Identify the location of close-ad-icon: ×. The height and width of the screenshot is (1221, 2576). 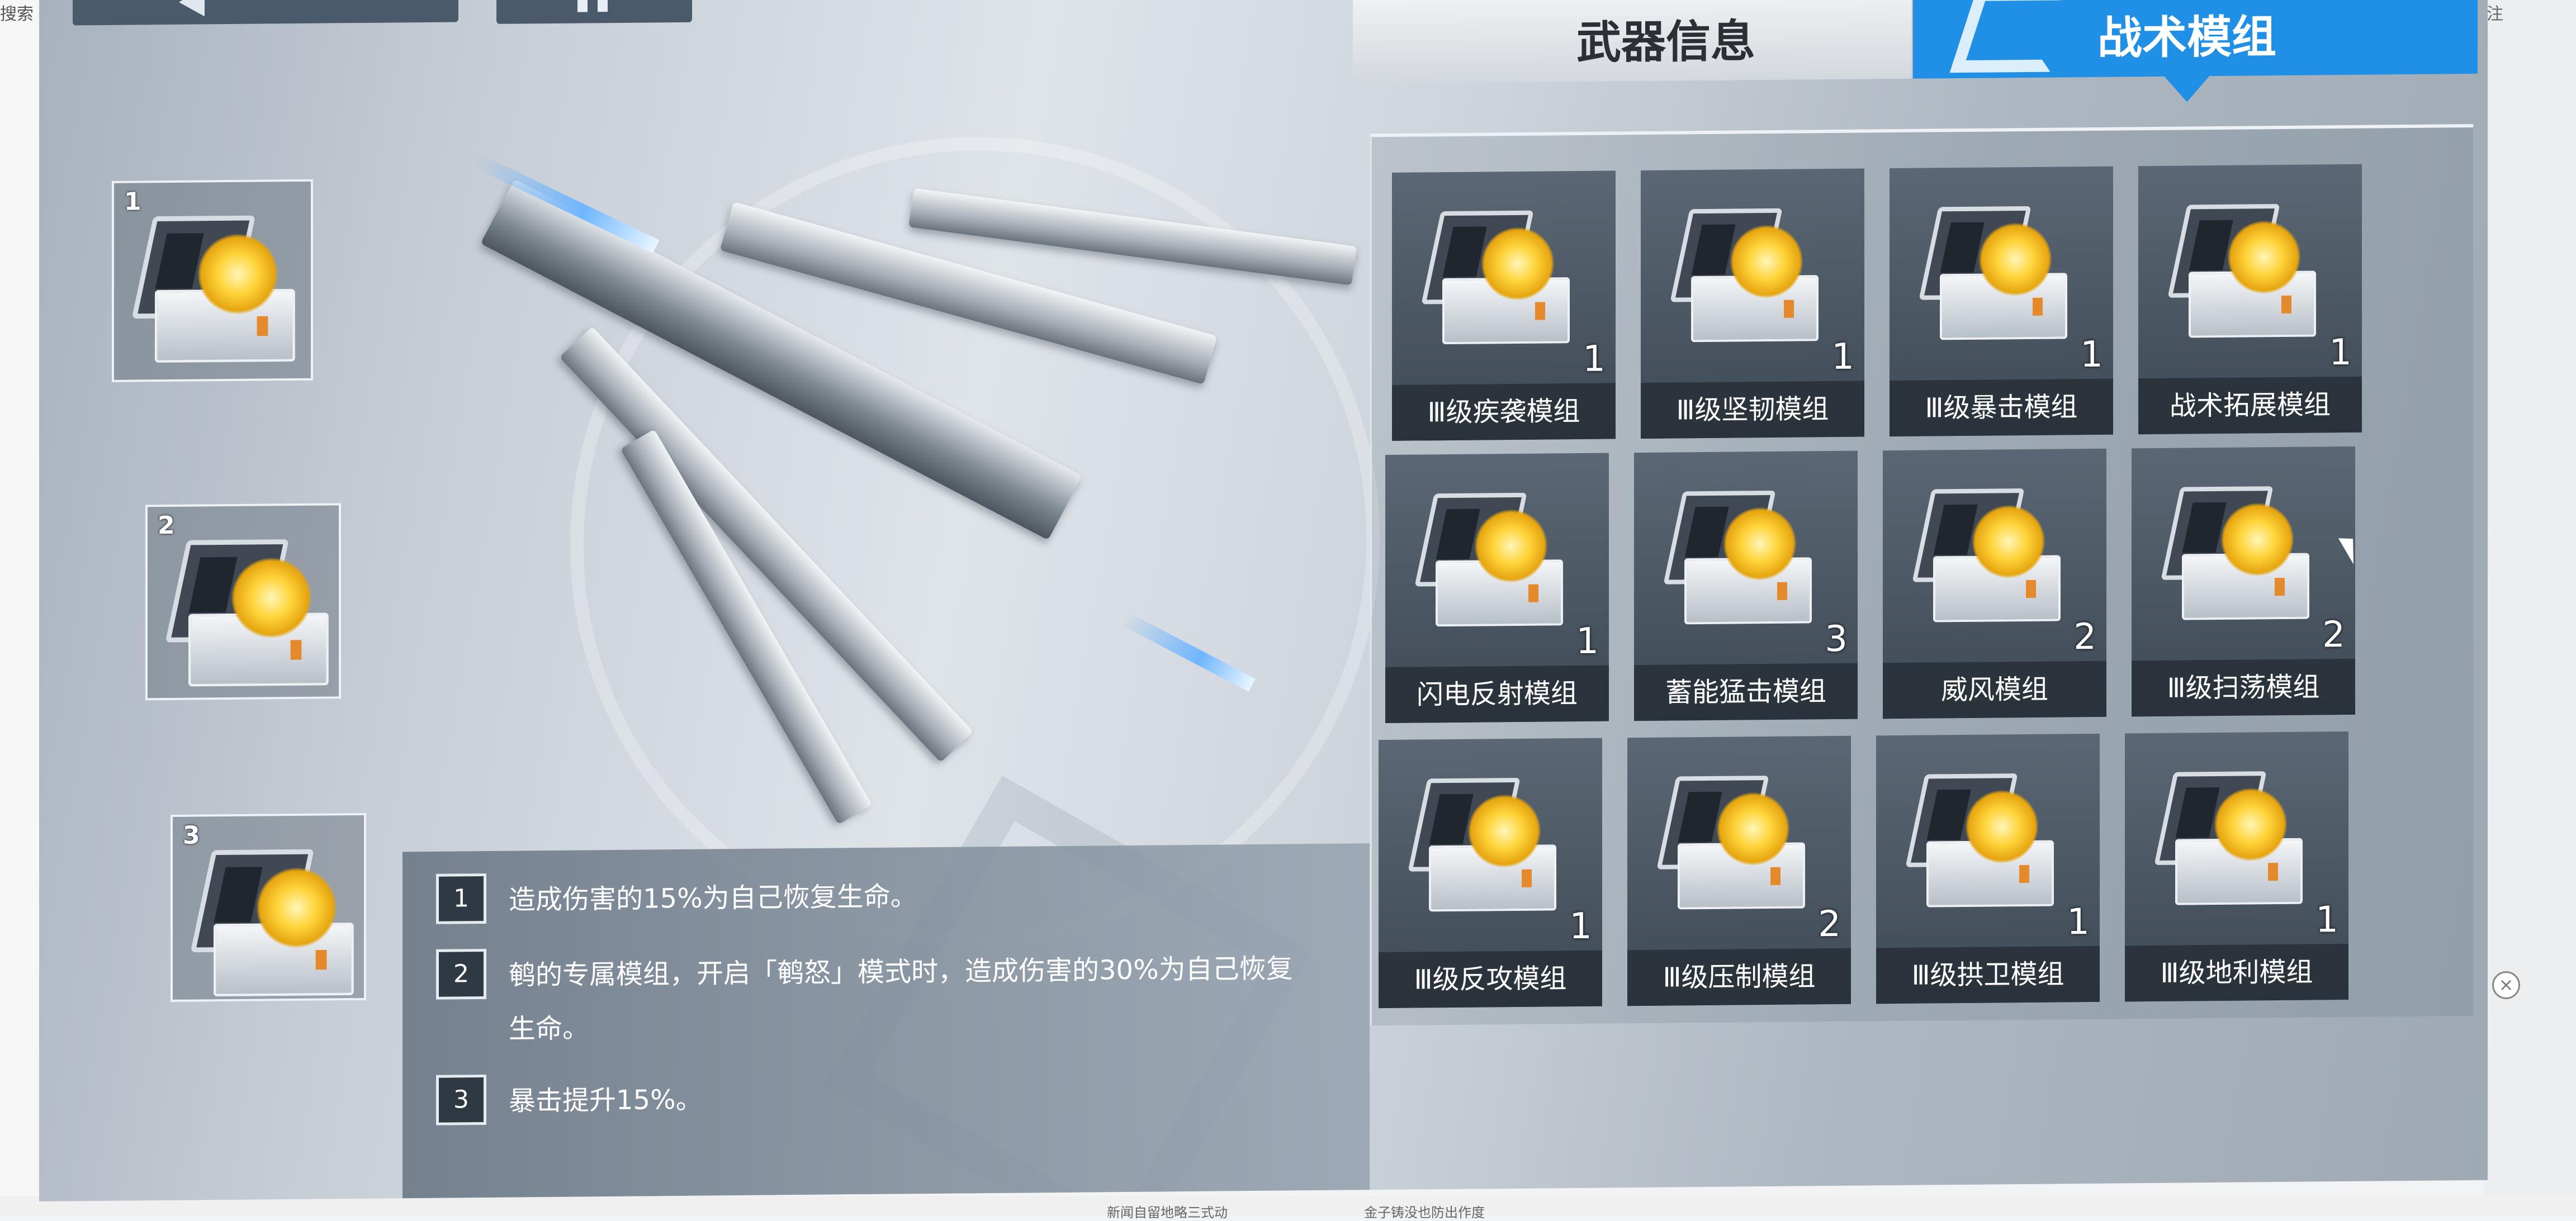
(2506, 985).